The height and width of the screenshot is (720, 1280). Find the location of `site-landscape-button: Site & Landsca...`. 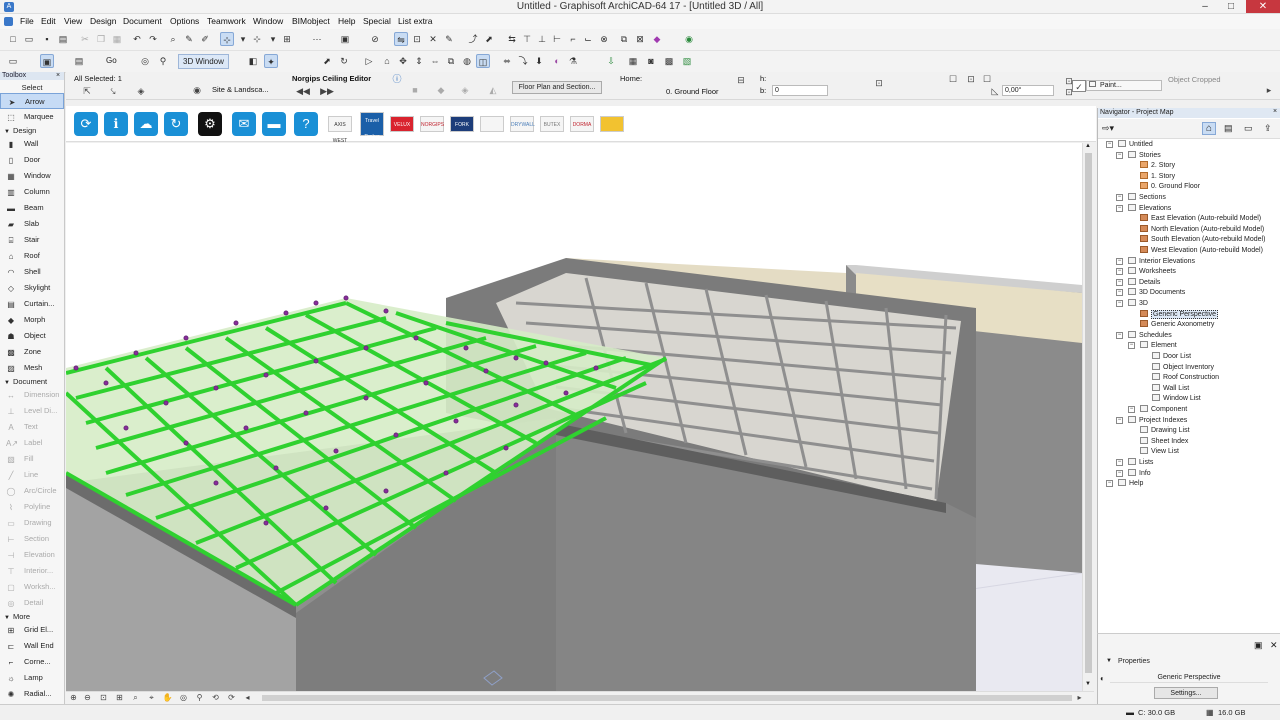

site-landscape-button: Site & Landsca... is located at coordinates (240, 89).